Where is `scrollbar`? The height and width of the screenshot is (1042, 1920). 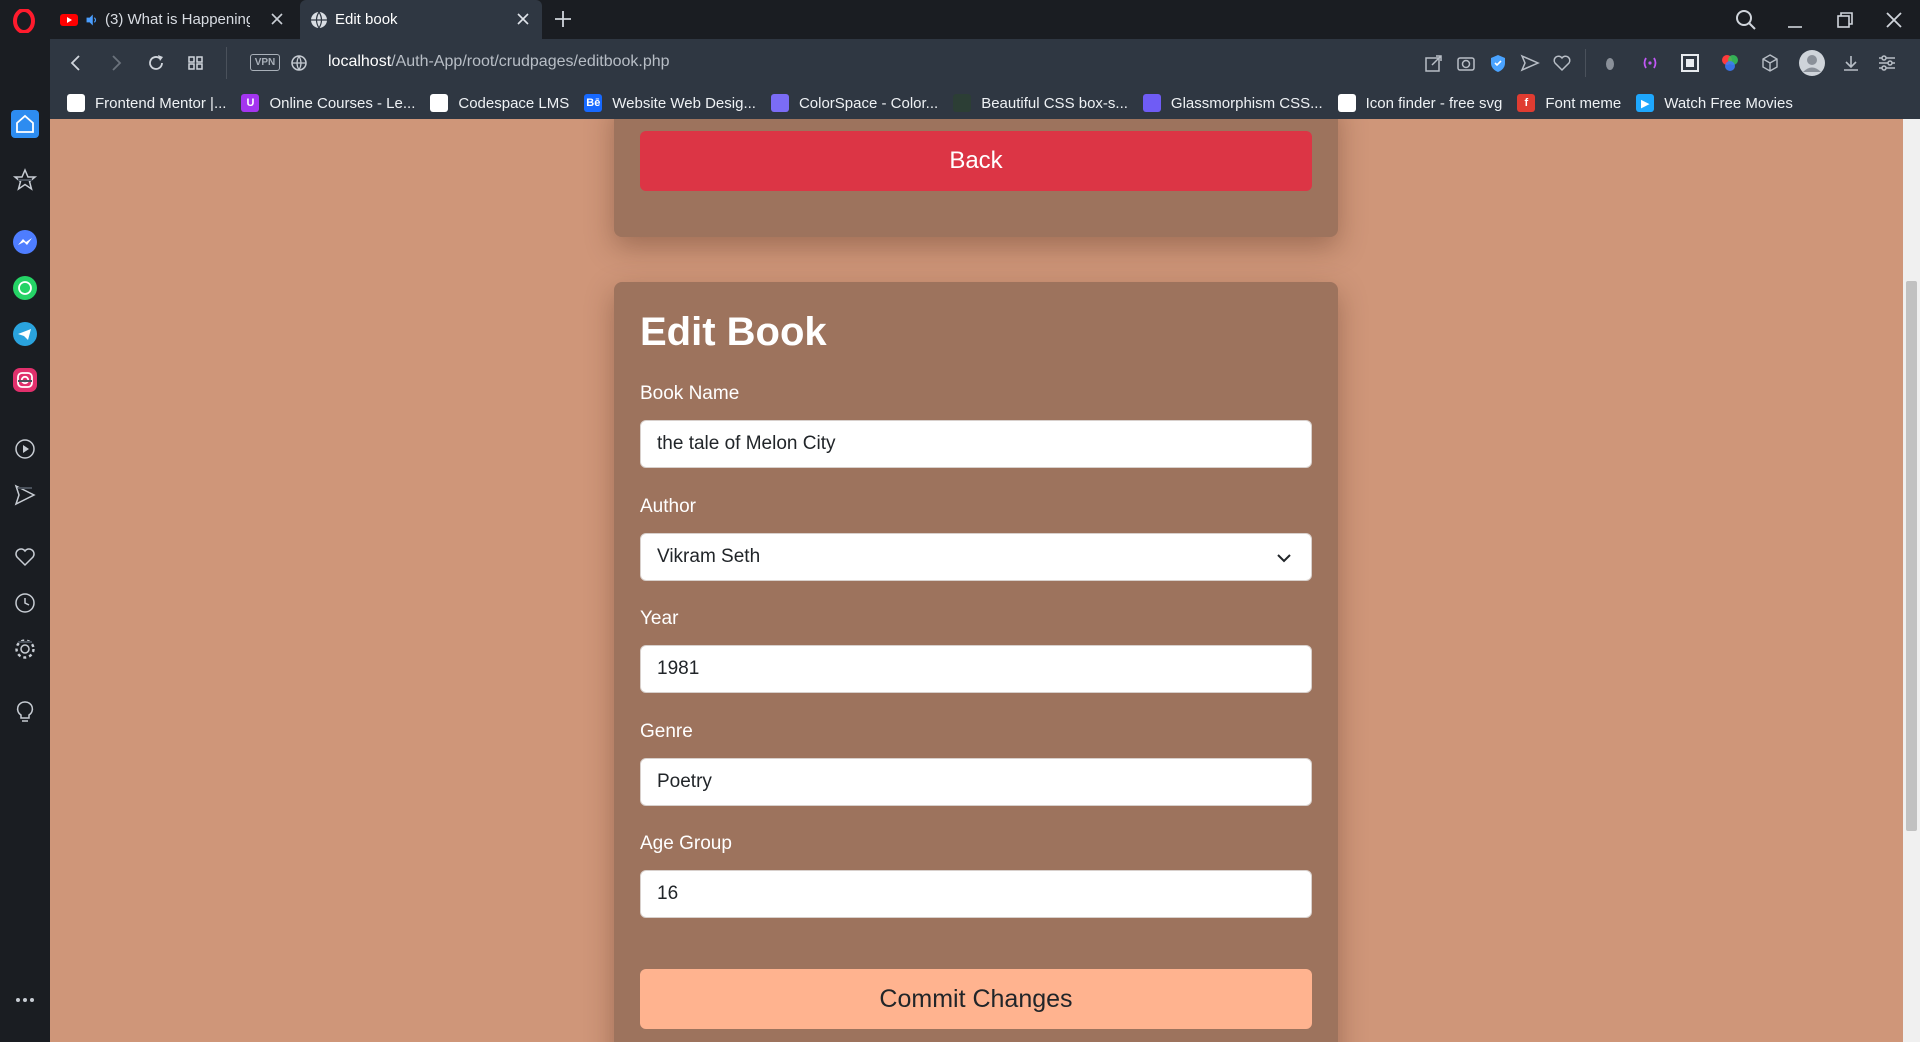 scrollbar is located at coordinates (1911, 580).